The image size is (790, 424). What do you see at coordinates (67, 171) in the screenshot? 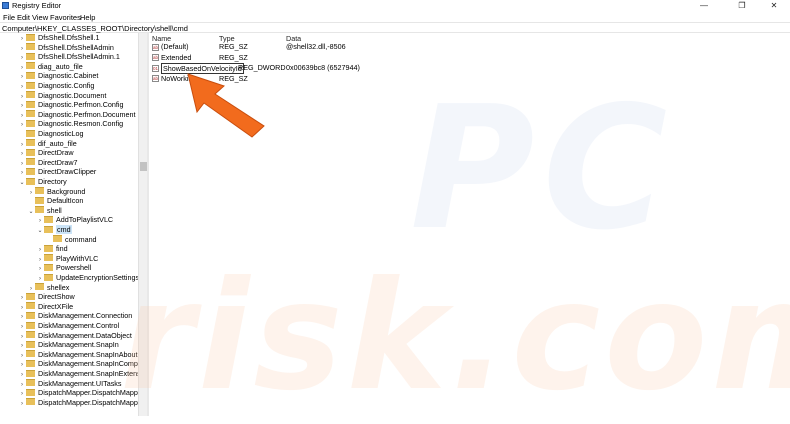
I see `tree-item-label: DirectDrawClipper` at bounding box center [67, 171].